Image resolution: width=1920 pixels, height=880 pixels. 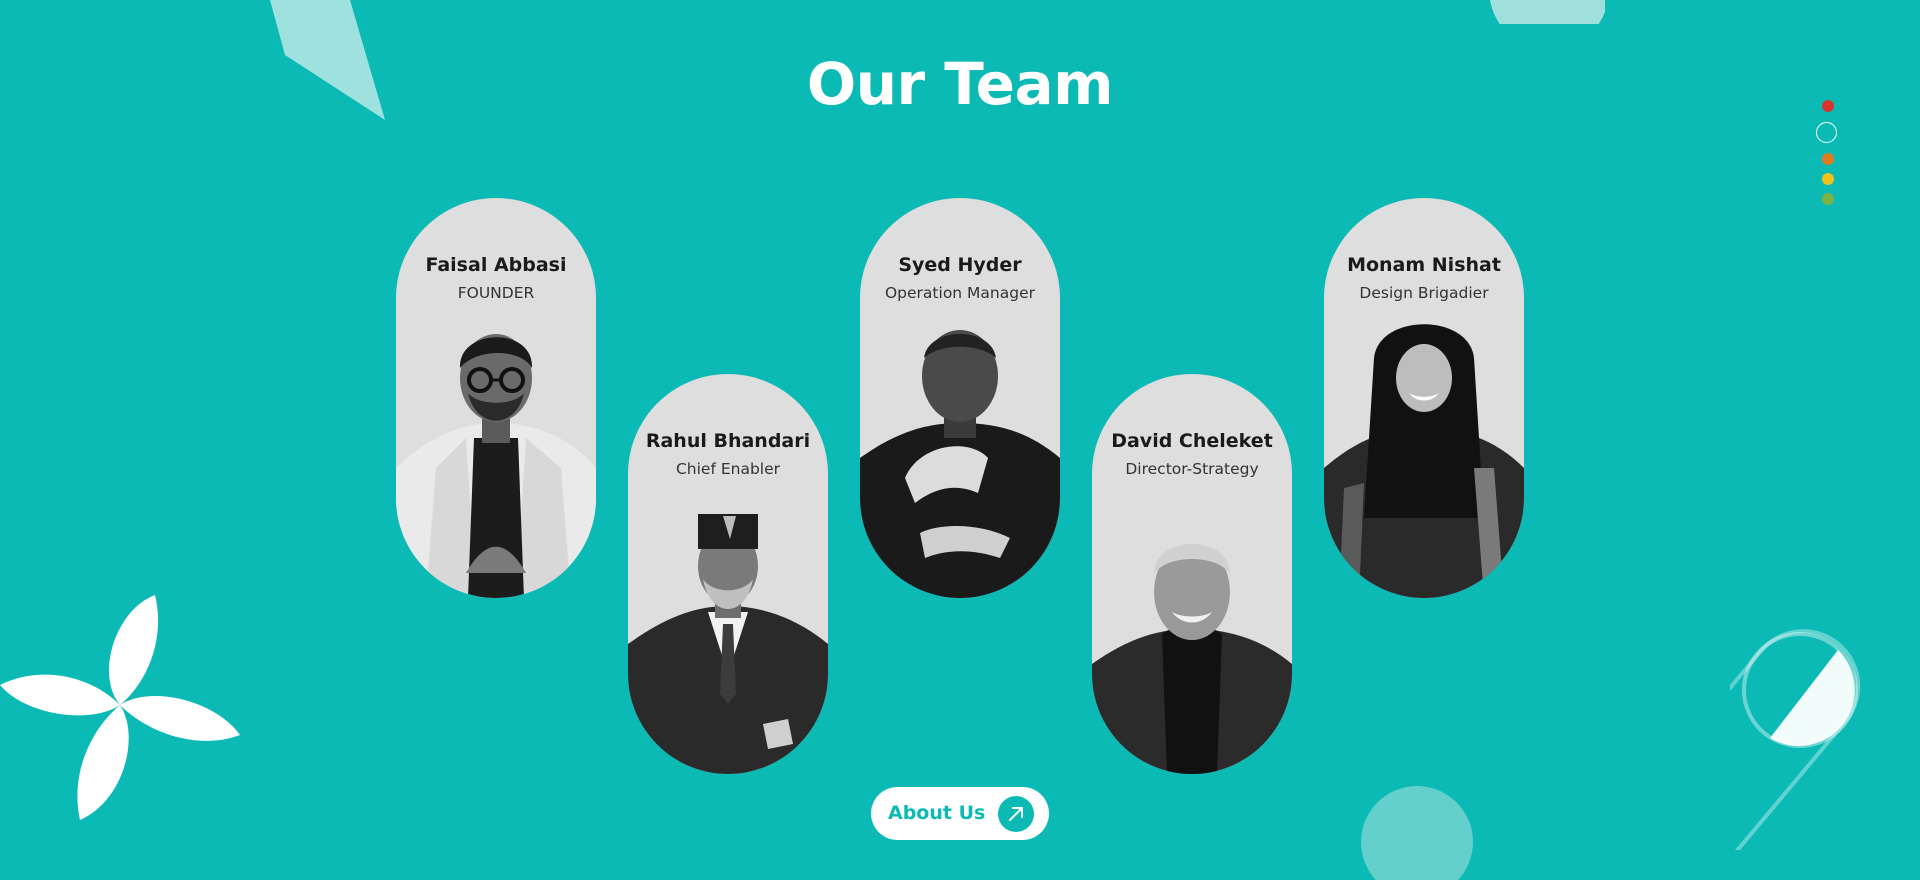 I want to click on team-card: Monam Nishat Design Brigadier, so click(x=1424, y=398).